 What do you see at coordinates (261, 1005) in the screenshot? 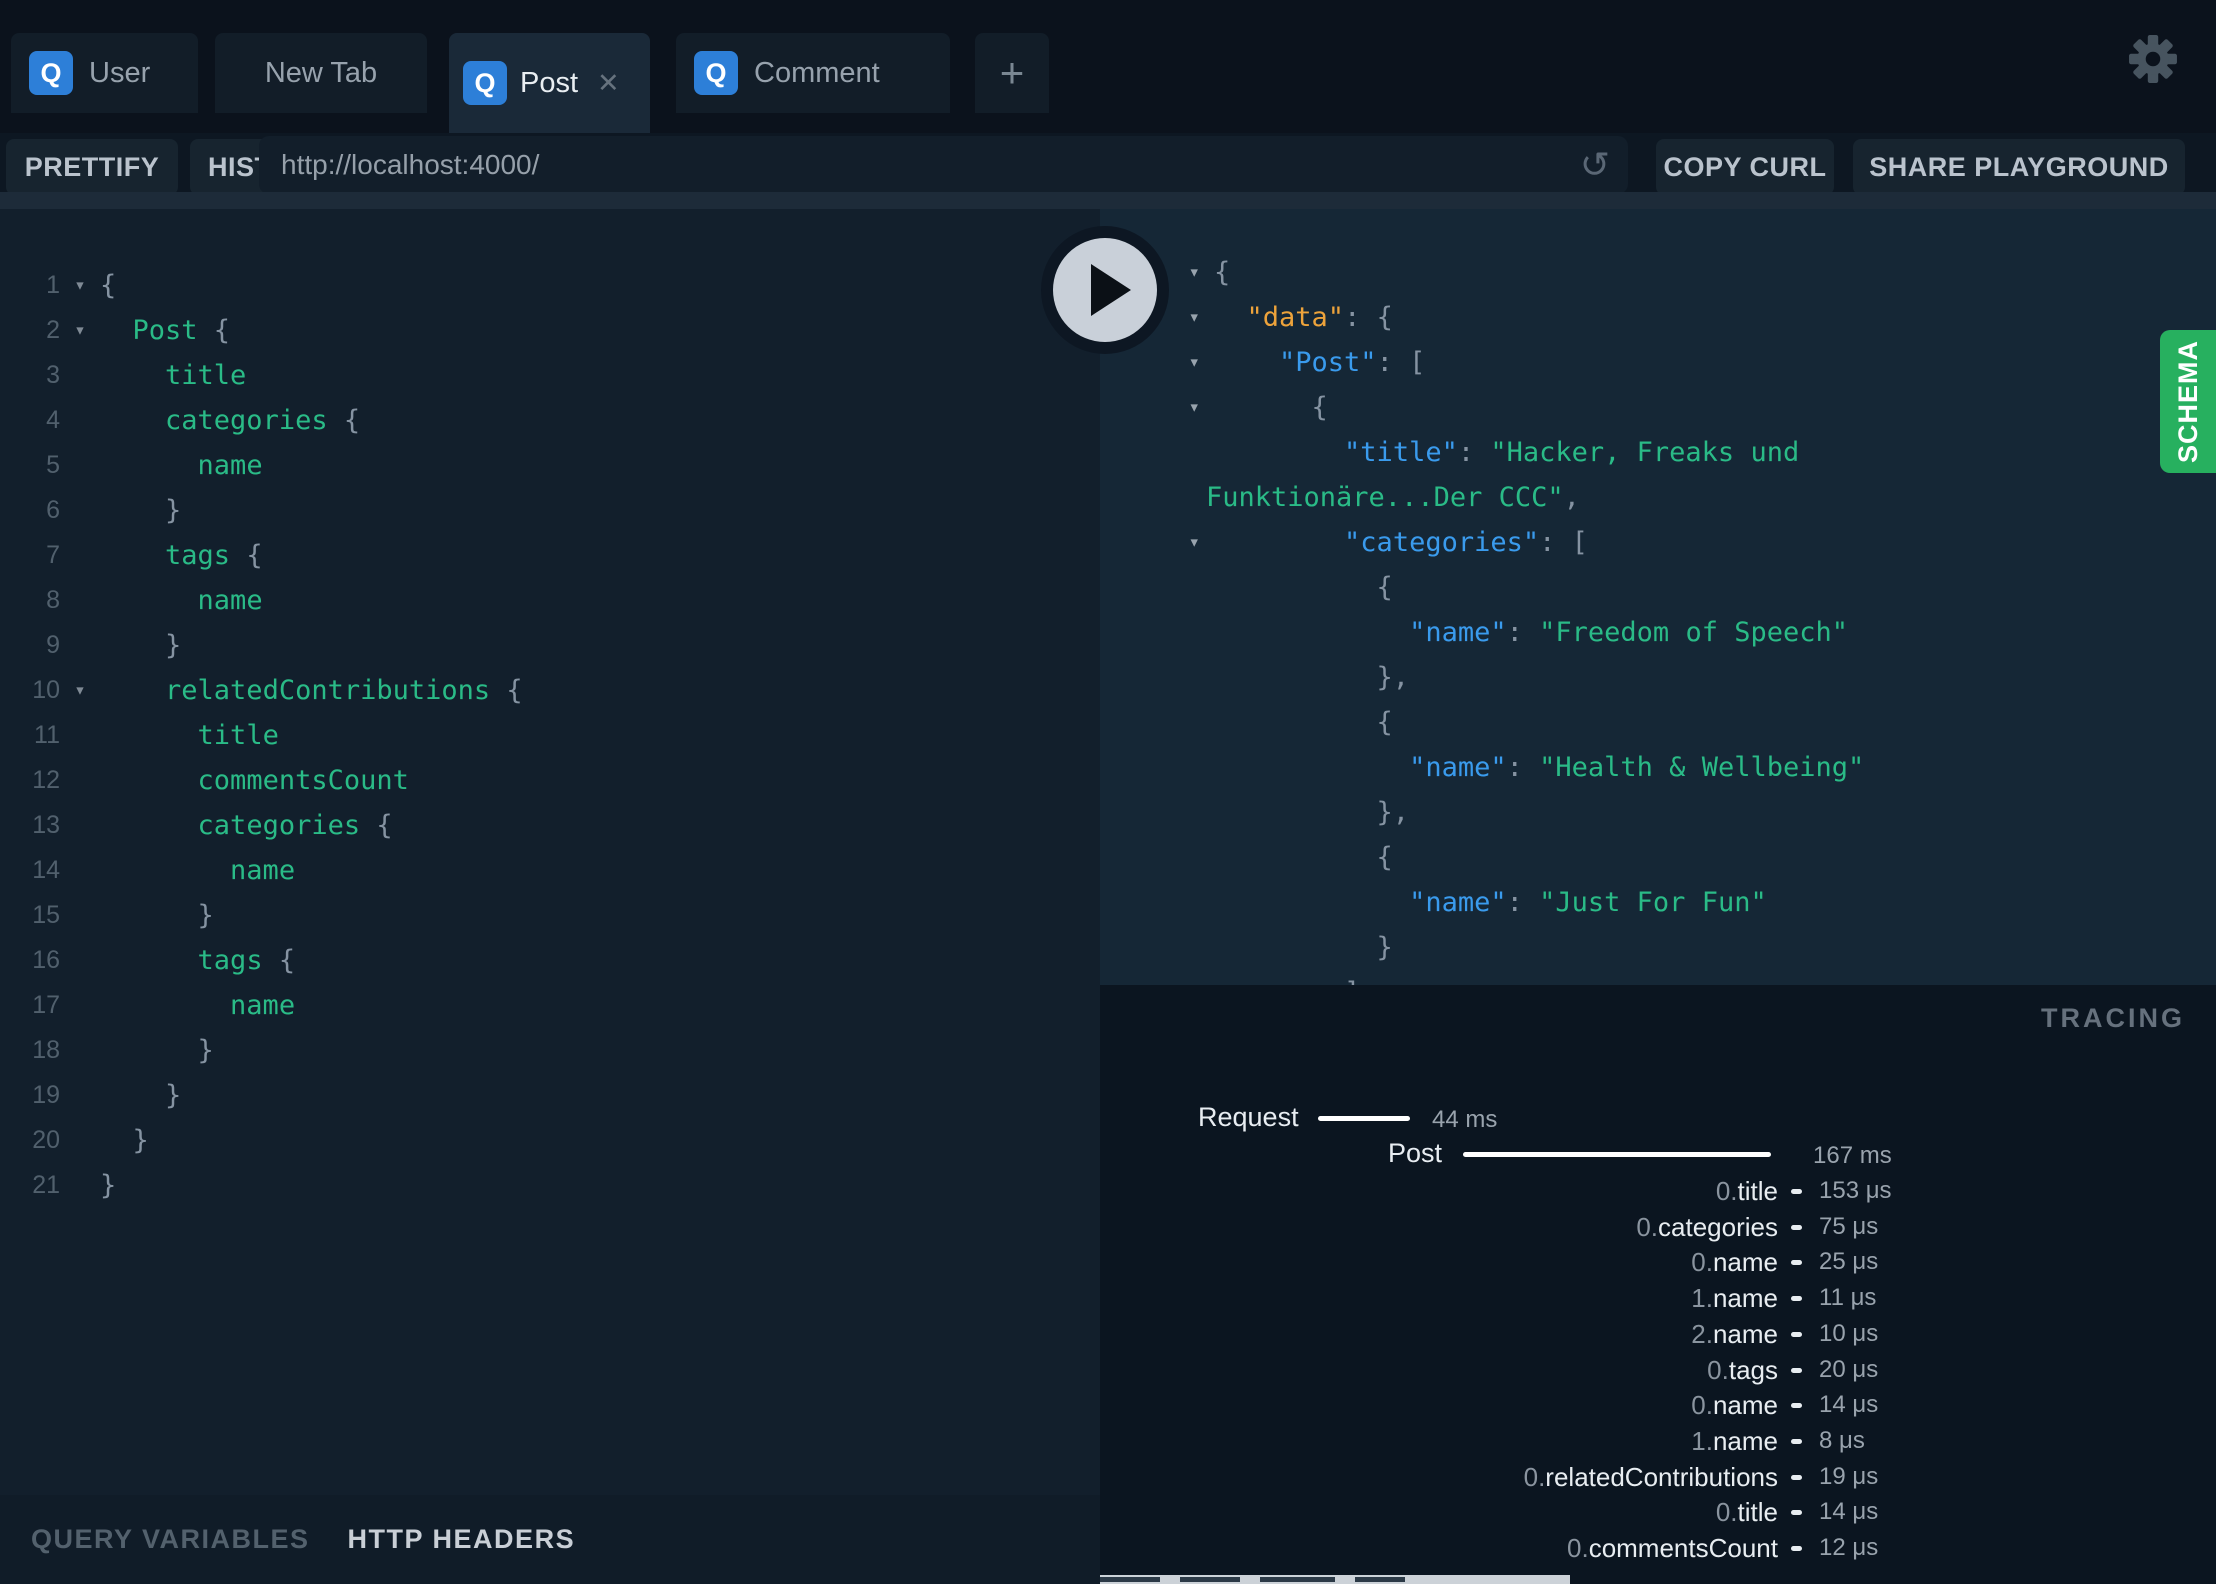
I see `editor-line: 17 name` at bounding box center [261, 1005].